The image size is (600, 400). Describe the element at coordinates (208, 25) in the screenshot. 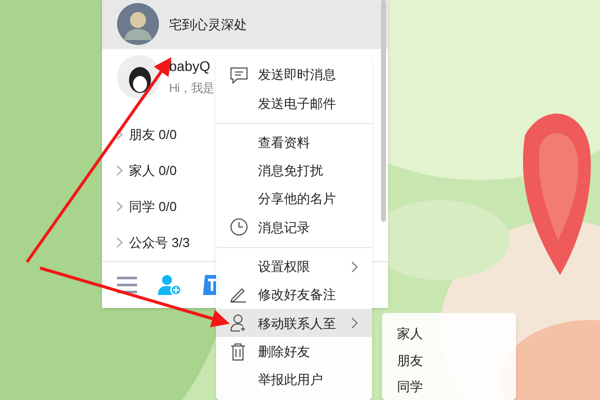

I see `contact-name: 宅到心灵深处` at that location.